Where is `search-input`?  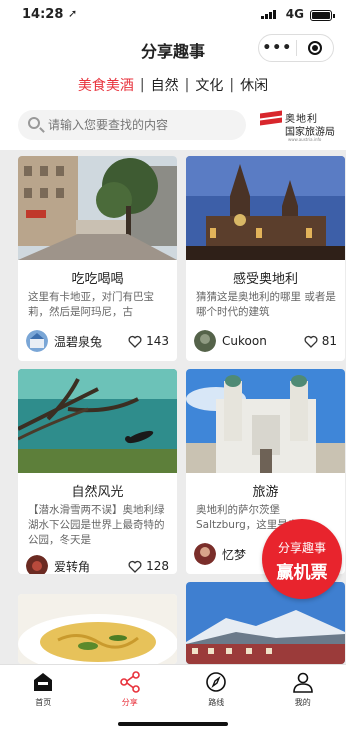 search-input is located at coordinates (143, 125).